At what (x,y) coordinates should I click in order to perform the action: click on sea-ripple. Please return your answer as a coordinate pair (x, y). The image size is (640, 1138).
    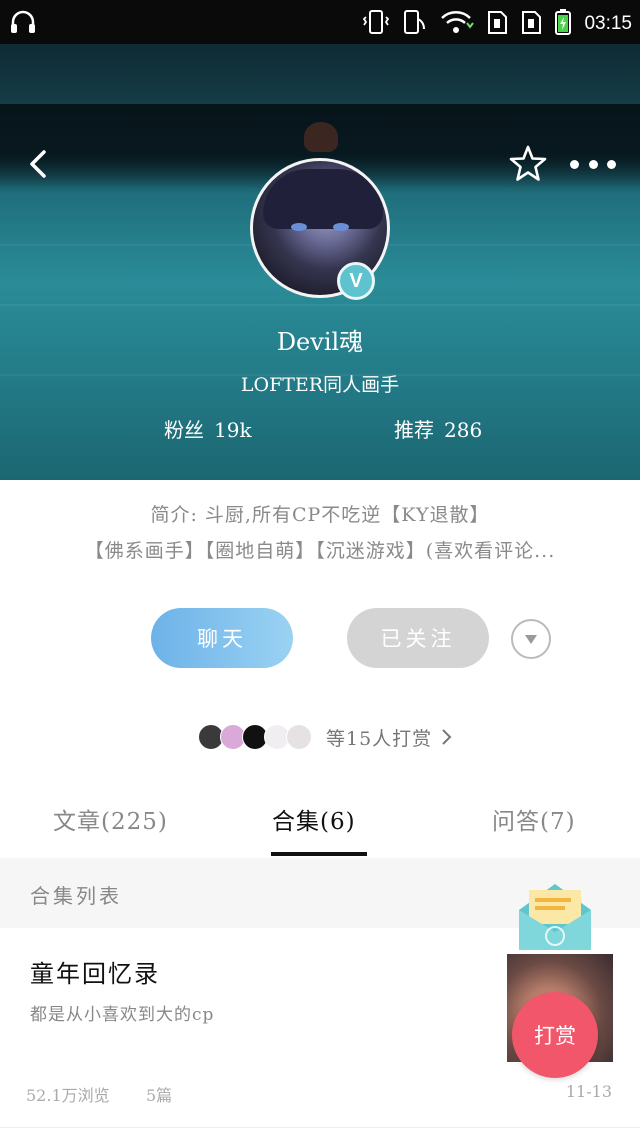
    Looking at the image, I should click on (320, 305).